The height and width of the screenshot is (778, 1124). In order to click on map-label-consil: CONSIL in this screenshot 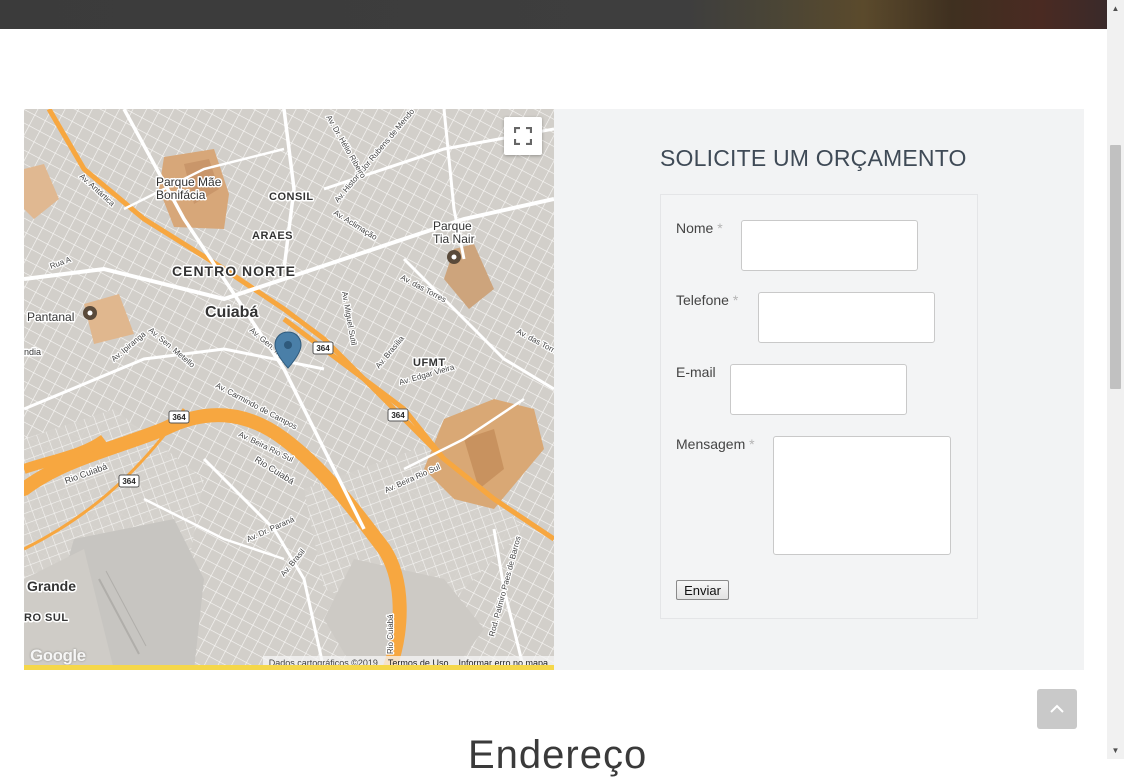, I will do `click(291, 197)`.